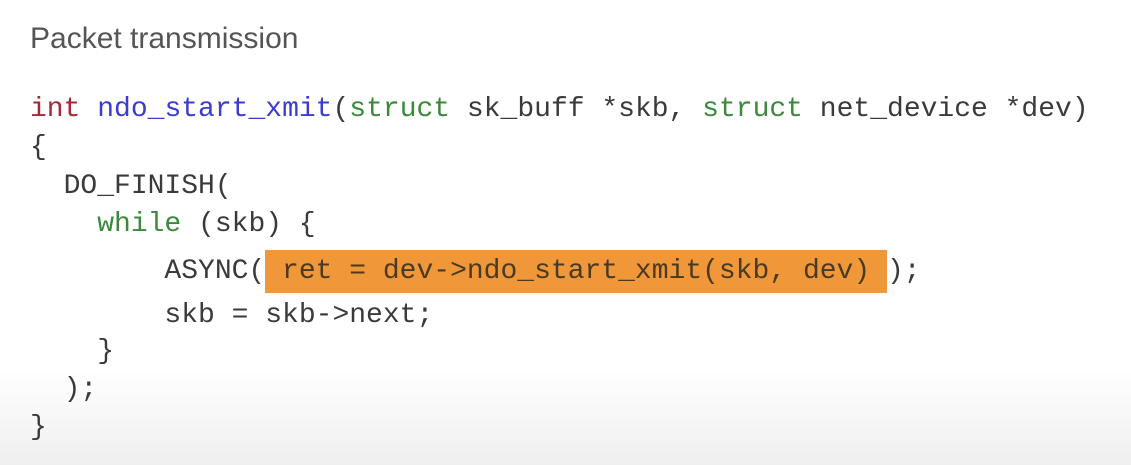 The image size is (1131, 465). What do you see at coordinates (164, 38) in the screenshot?
I see `slide-title: Packet transmission` at bounding box center [164, 38].